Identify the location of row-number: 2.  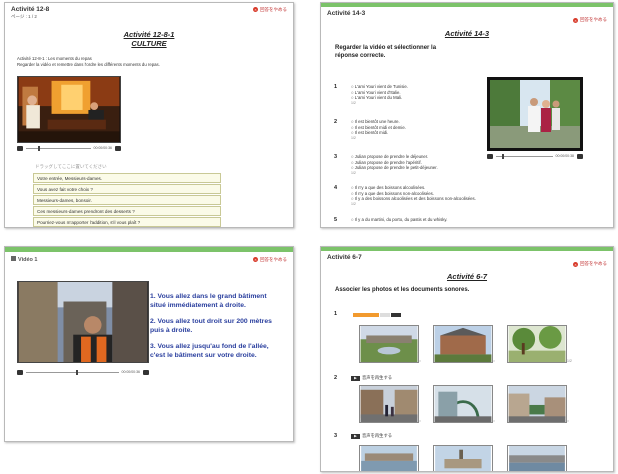
(336, 378).